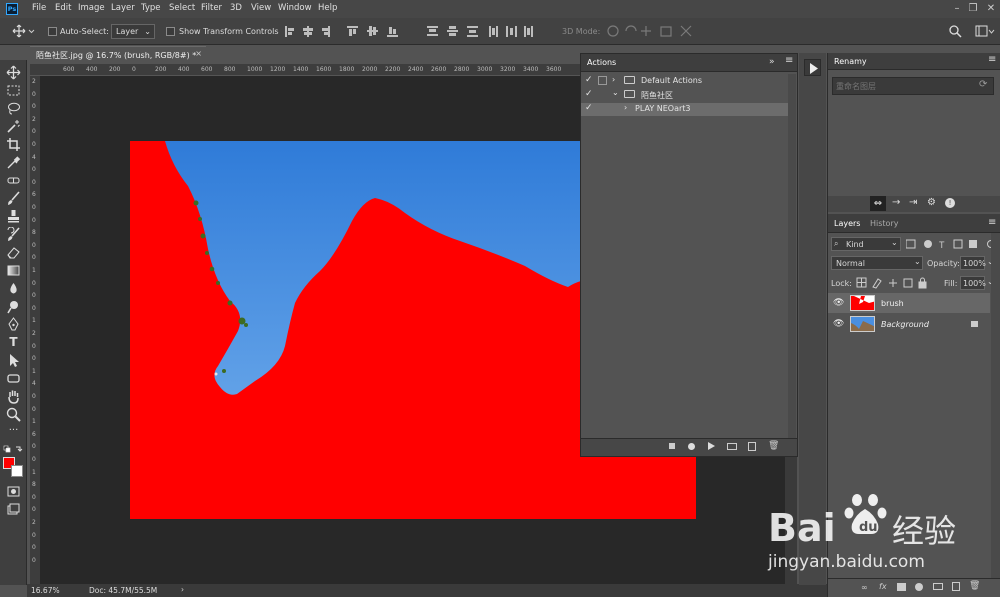 This screenshot has height=597, width=1000. What do you see at coordinates (919, 587) in the screenshot?
I see `adjustment-icon` at bounding box center [919, 587].